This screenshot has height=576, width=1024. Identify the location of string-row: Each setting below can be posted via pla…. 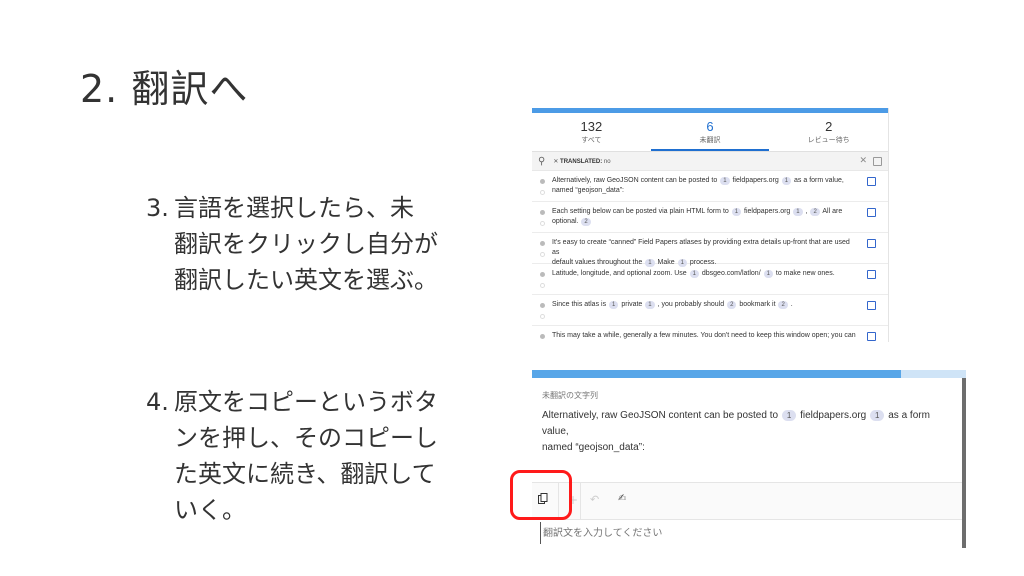
(710, 217).